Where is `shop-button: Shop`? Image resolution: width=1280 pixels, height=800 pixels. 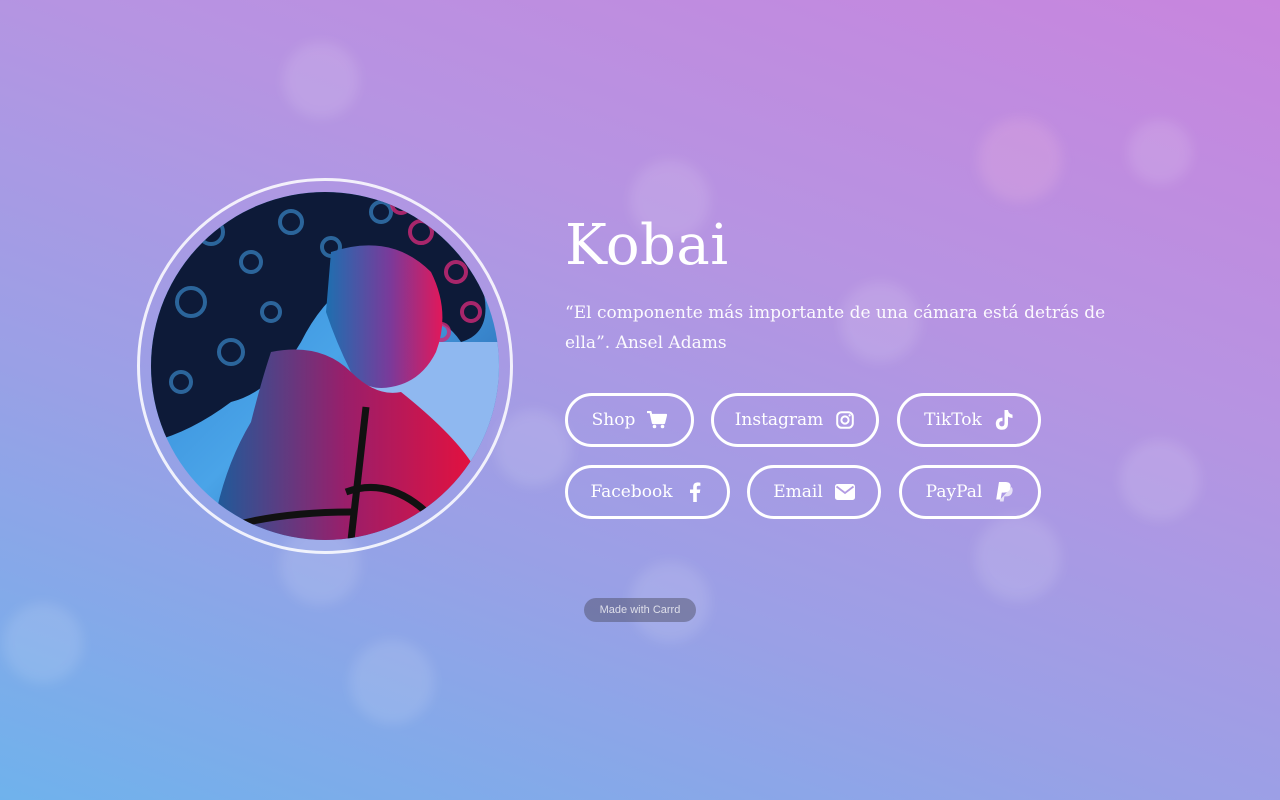 shop-button: Shop is located at coordinates (629, 420).